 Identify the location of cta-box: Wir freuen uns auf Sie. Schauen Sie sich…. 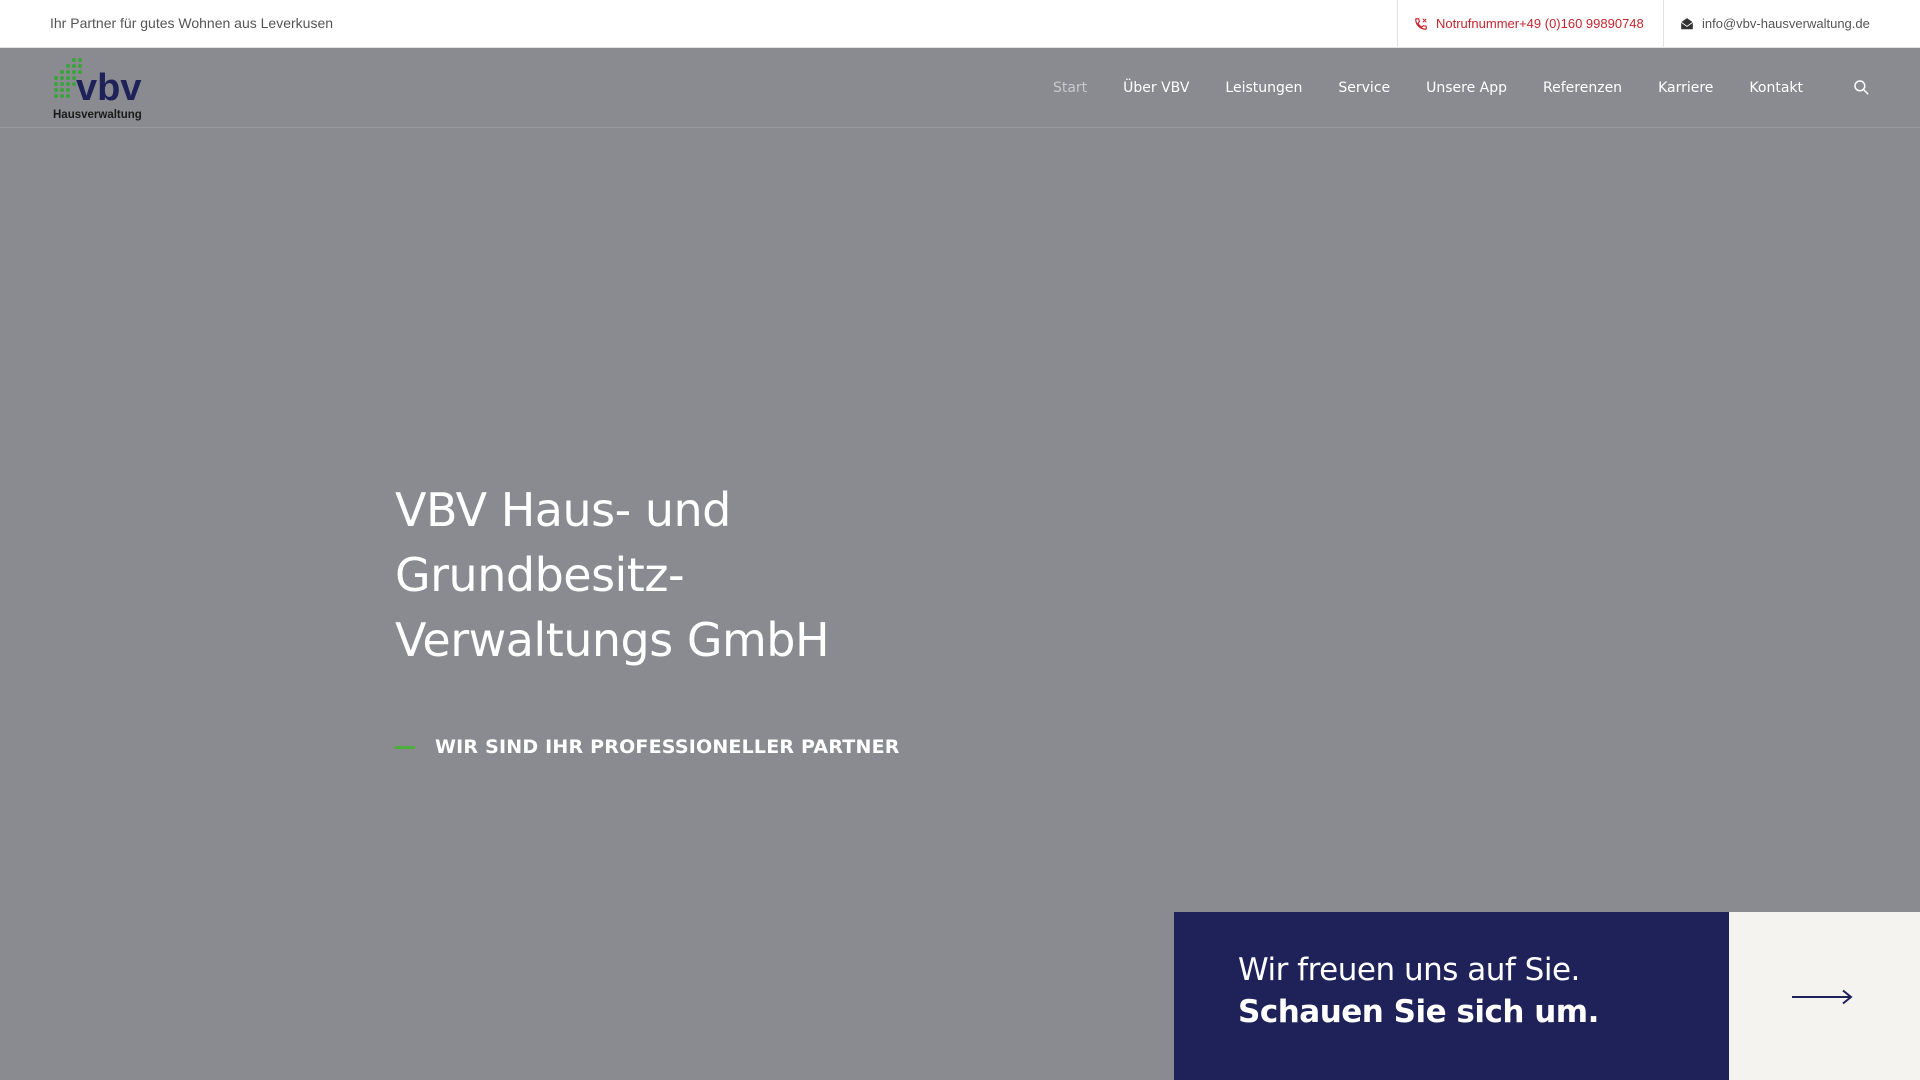
(1451, 996).